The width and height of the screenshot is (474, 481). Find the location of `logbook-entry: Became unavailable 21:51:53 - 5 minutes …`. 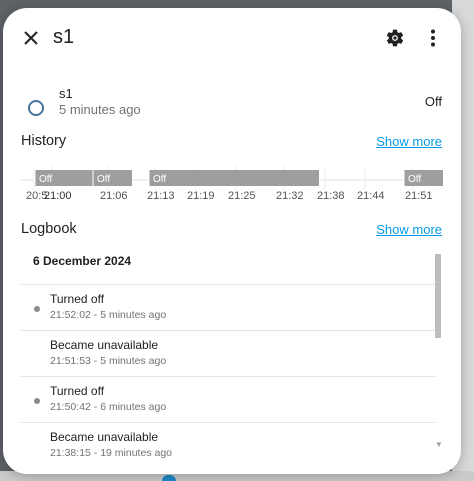

logbook-entry: Became unavailable 21:51:53 - 5 minutes … is located at coordinates (228, 353).